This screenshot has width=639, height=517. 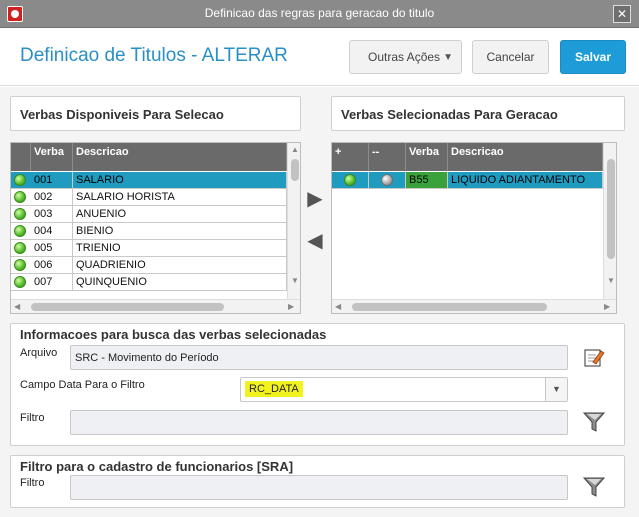 What do you see at coordinates (32, 418) in the screenshot?
I see `filtro-label: Filtro` at bounding box center [32, 418].